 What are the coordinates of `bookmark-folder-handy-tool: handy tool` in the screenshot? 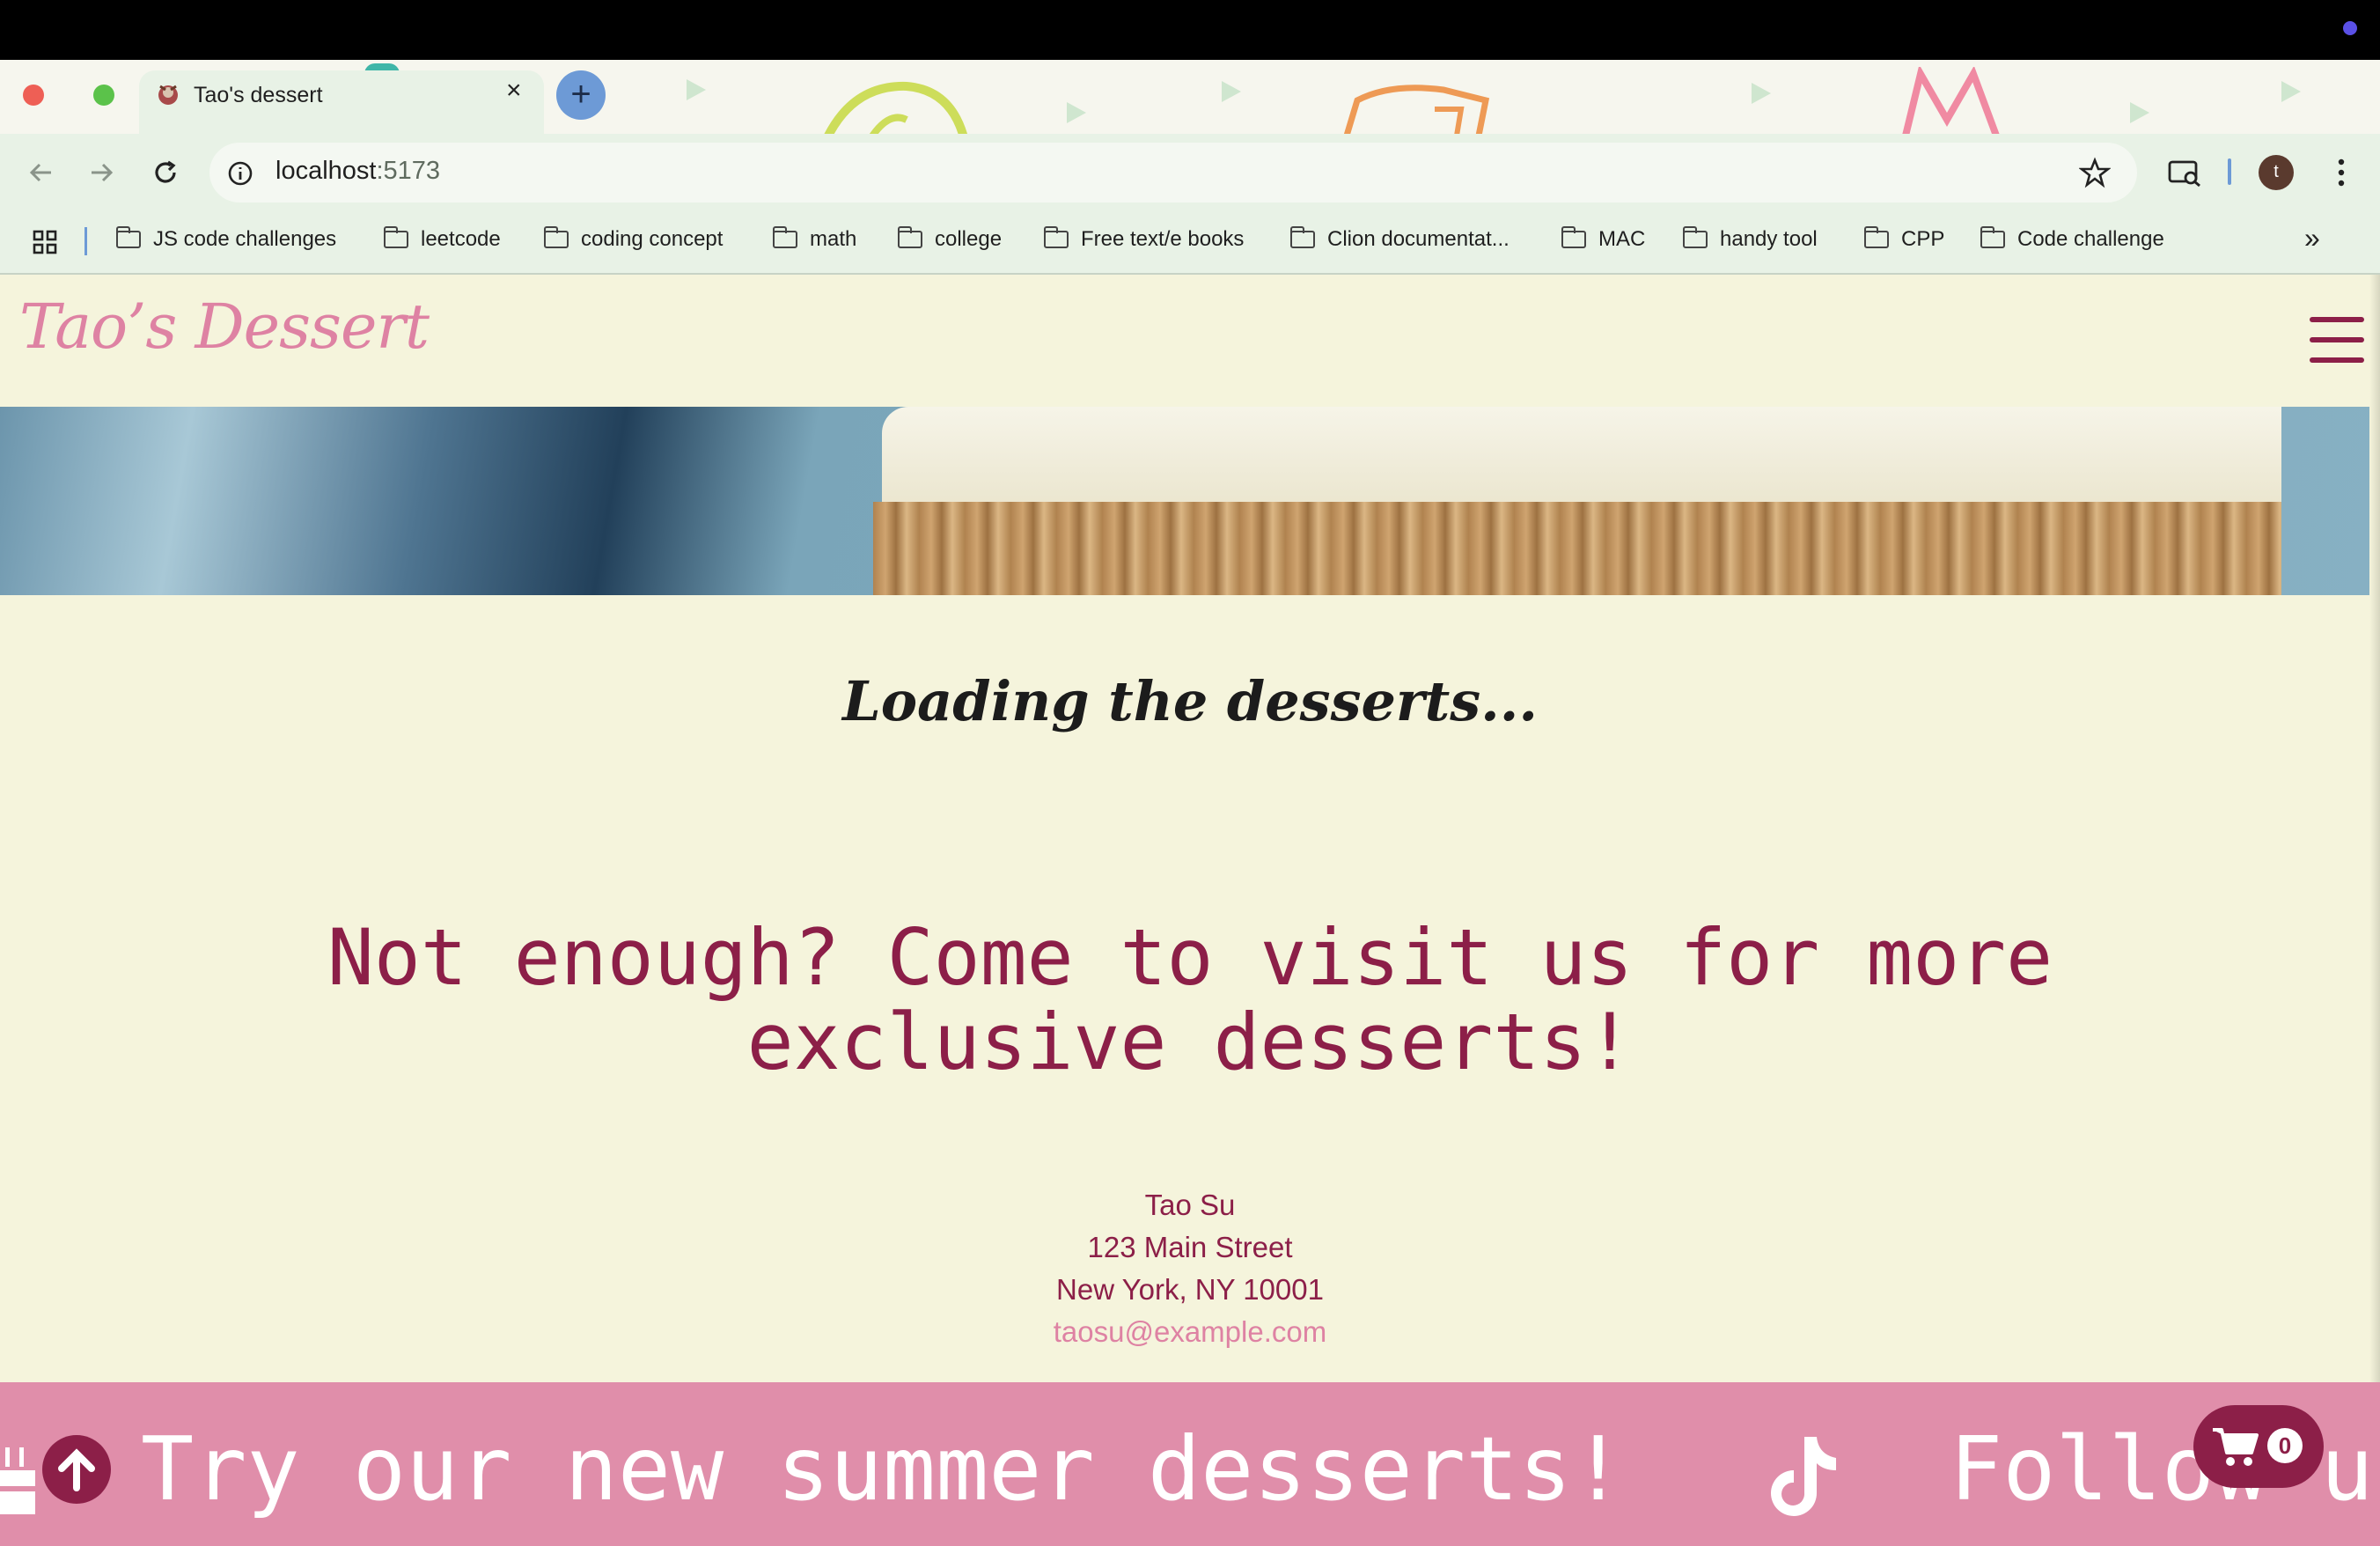 It's located at (1750, 239).